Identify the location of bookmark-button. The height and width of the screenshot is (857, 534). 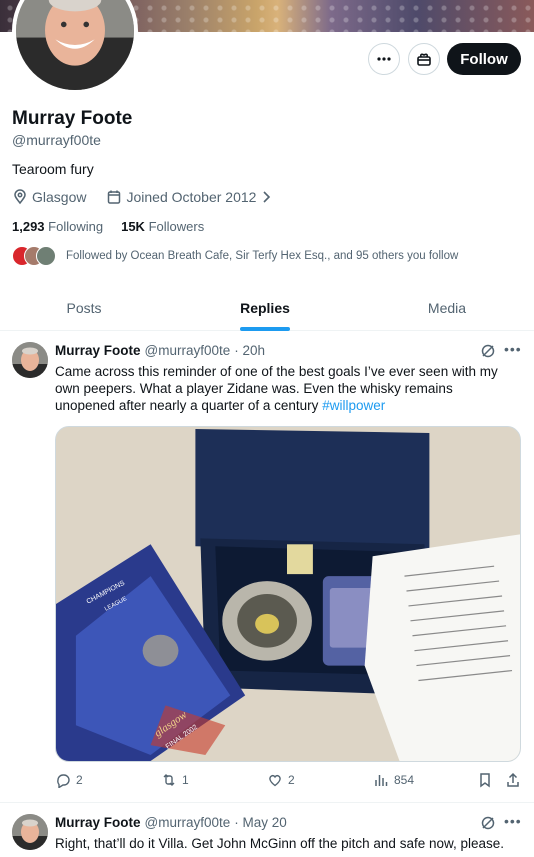
(485, 780).